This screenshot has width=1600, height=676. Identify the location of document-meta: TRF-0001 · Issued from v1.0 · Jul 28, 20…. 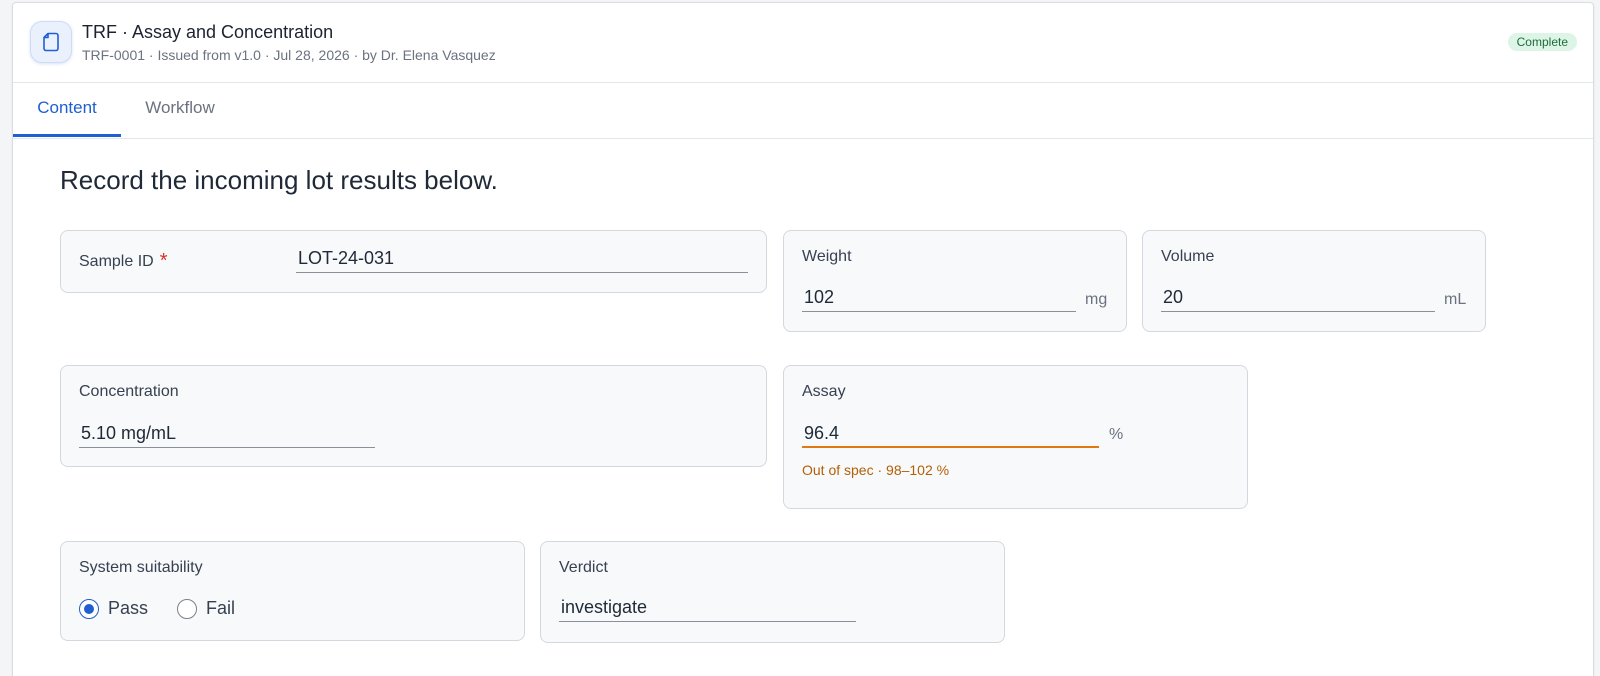
(289, 55).